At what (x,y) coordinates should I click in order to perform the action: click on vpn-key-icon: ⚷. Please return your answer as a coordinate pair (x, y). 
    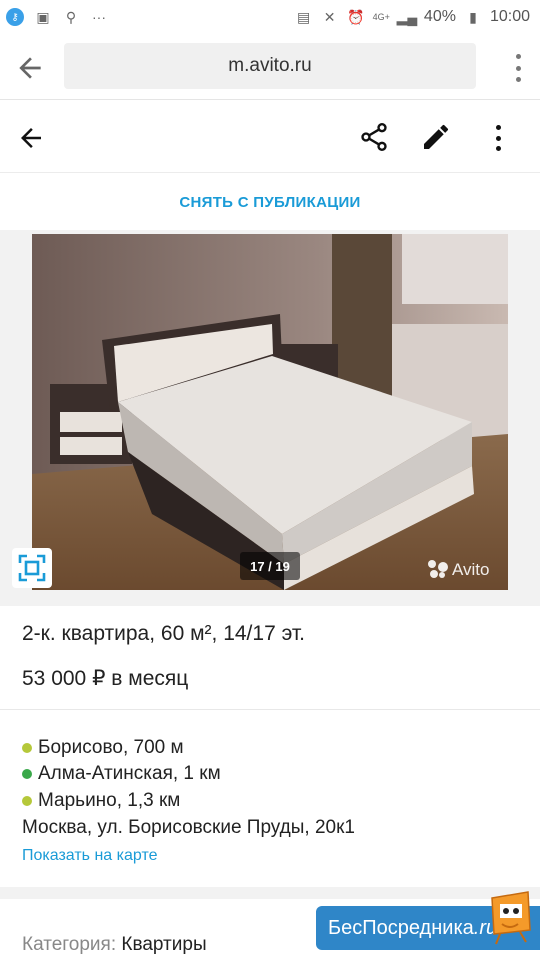
    Looking at the image, I should click on (15, 17).